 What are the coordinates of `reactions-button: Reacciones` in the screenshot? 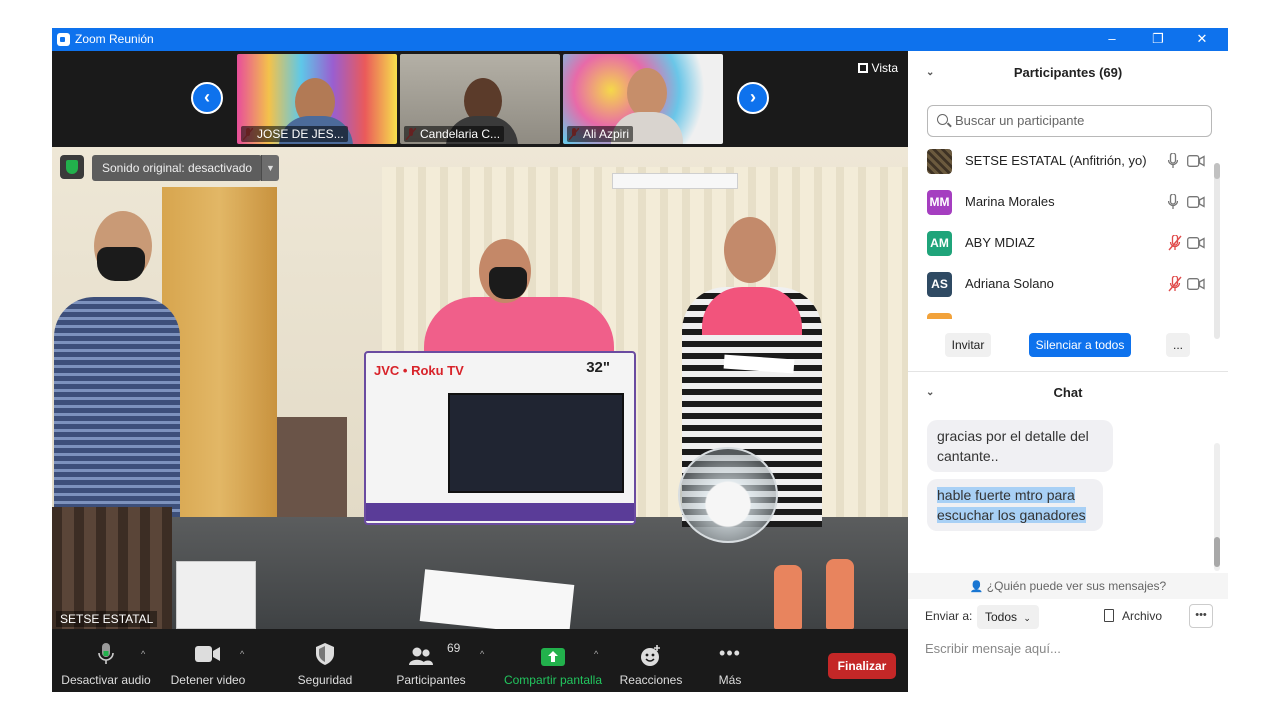 It's located at (651, 660).